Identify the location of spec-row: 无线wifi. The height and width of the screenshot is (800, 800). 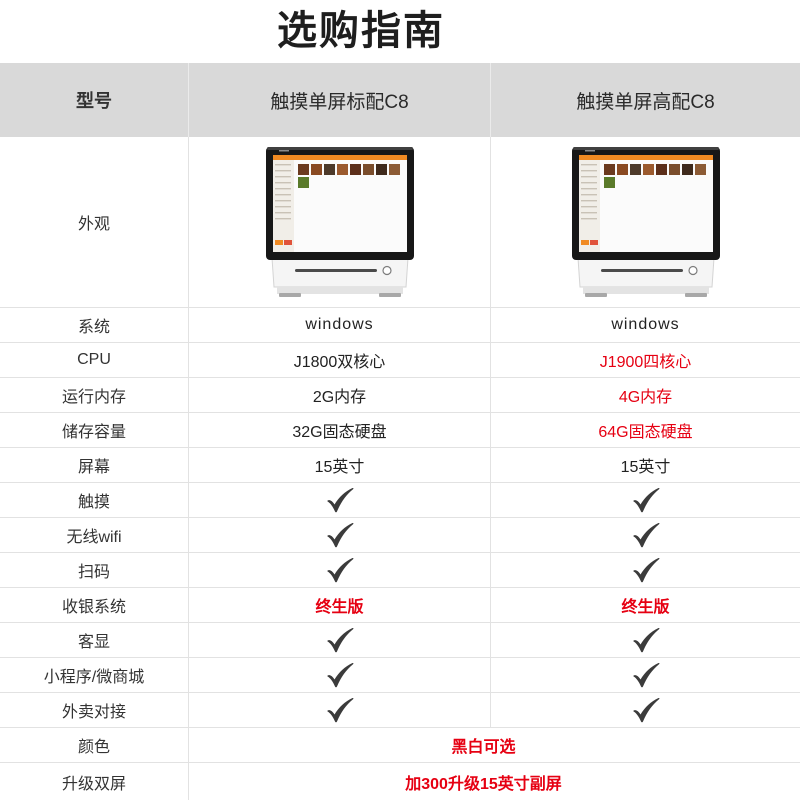
(400, 535).